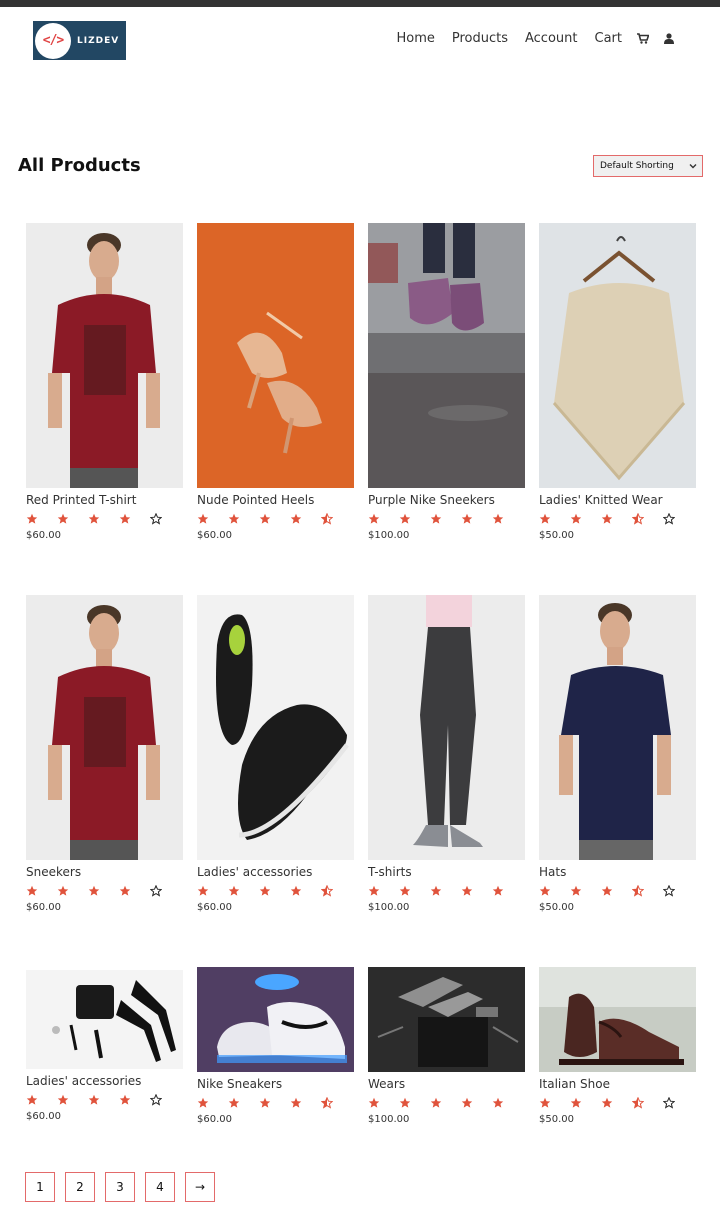  What do you see at coordinates (160, 1187) in the screenshot?
I see `page-4-button: 4` at bounding box center [160, 1187].